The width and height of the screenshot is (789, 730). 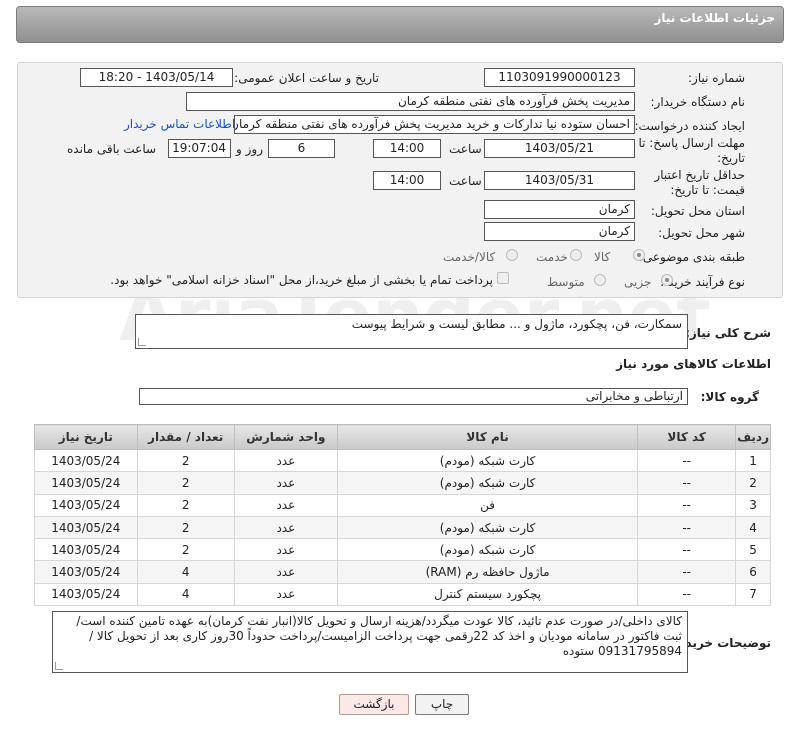 I want to click on row-name-cell: فن, so click(x=487, y=505).